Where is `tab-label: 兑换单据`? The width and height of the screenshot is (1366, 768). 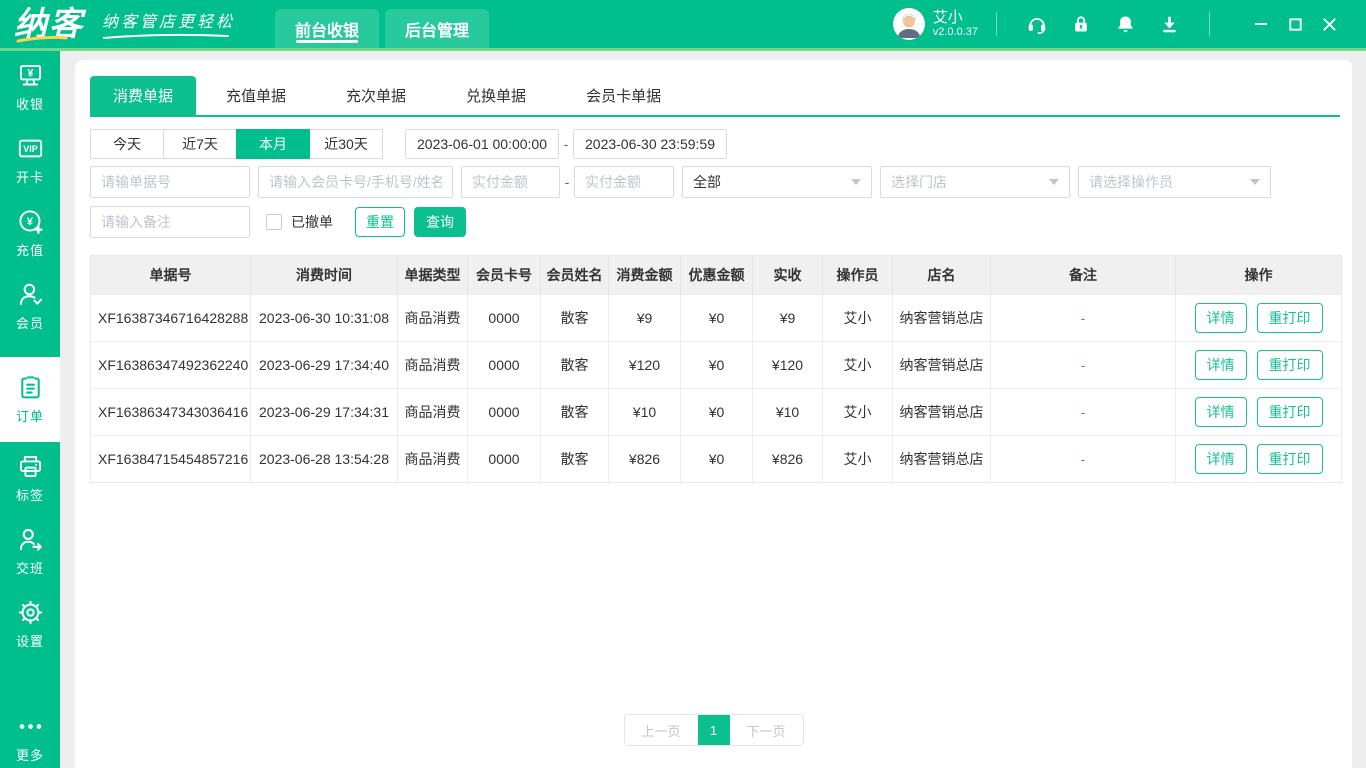 tab-label: 兑换单据 is located at coordinates (496, 96).